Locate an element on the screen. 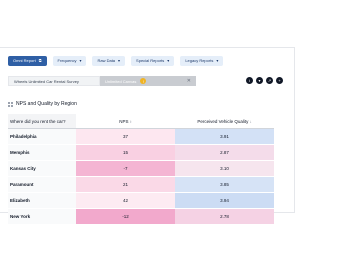  nps-cell: 21 is located at coordinates (125, 184).